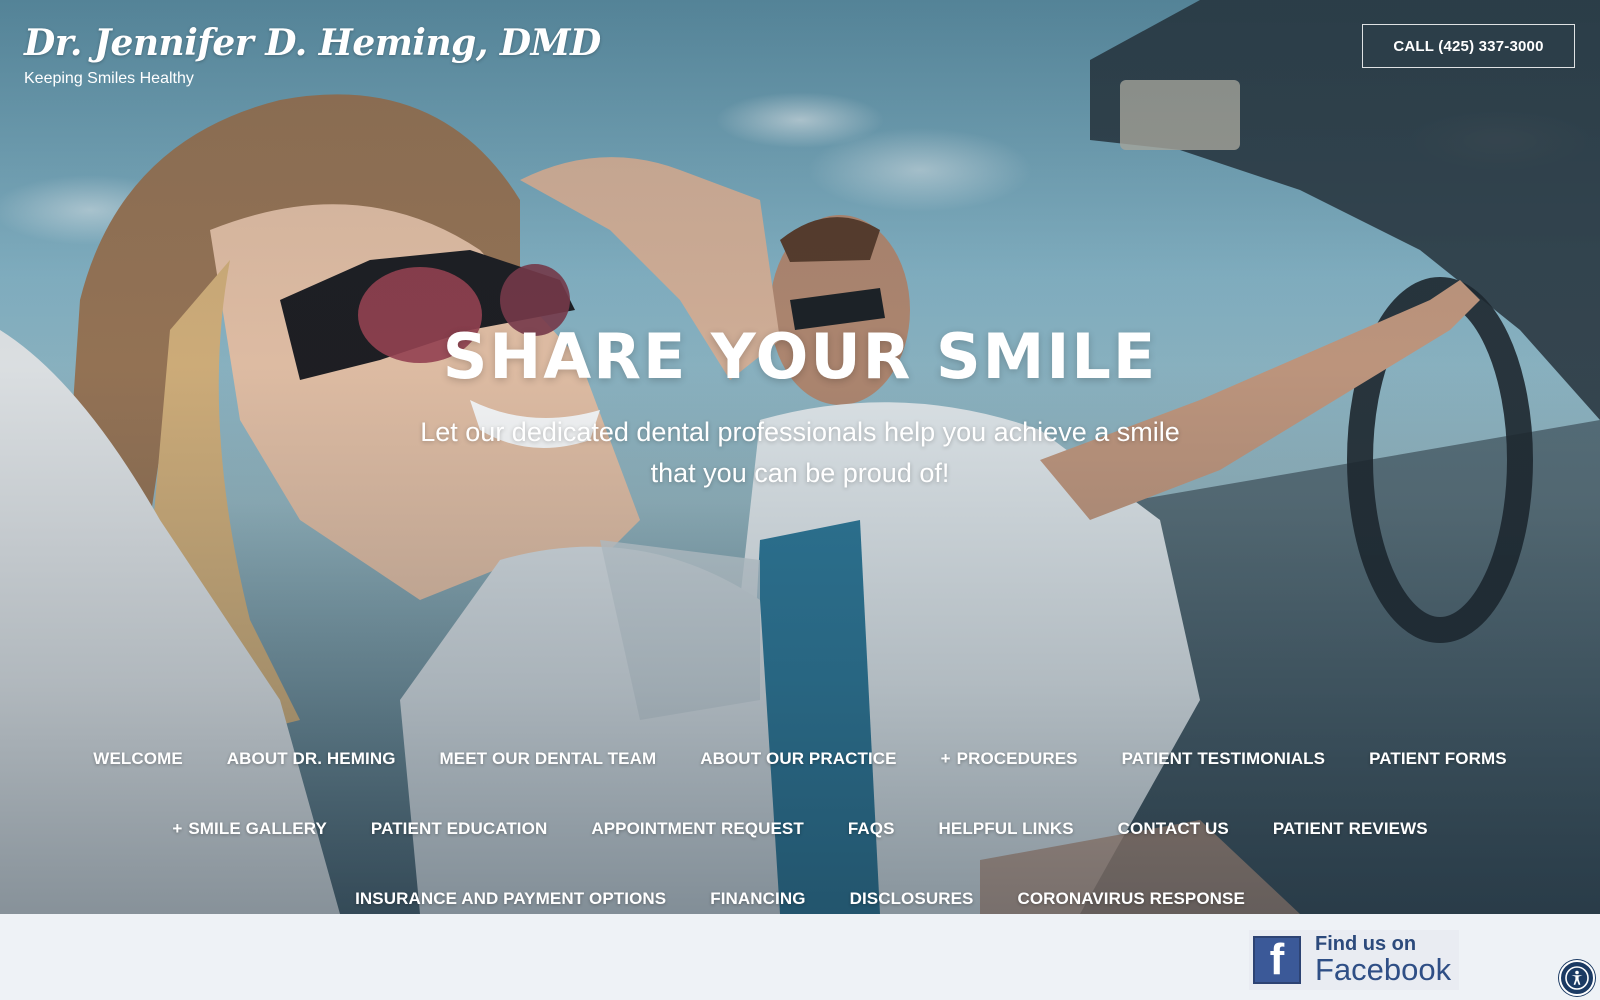 Image resolution: width=1600 pixels, height=1000 pixels. I want to click on nav-item-faqs: FAQS, so click(871, 829).